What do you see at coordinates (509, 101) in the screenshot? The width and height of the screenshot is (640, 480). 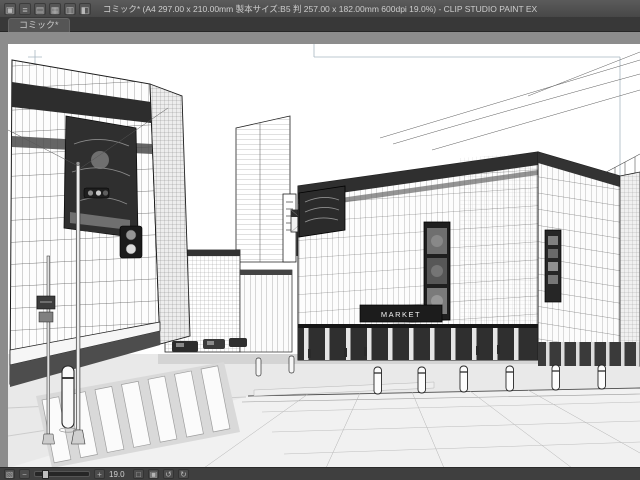 I see `power-lines` at bounding box center [509, 101].